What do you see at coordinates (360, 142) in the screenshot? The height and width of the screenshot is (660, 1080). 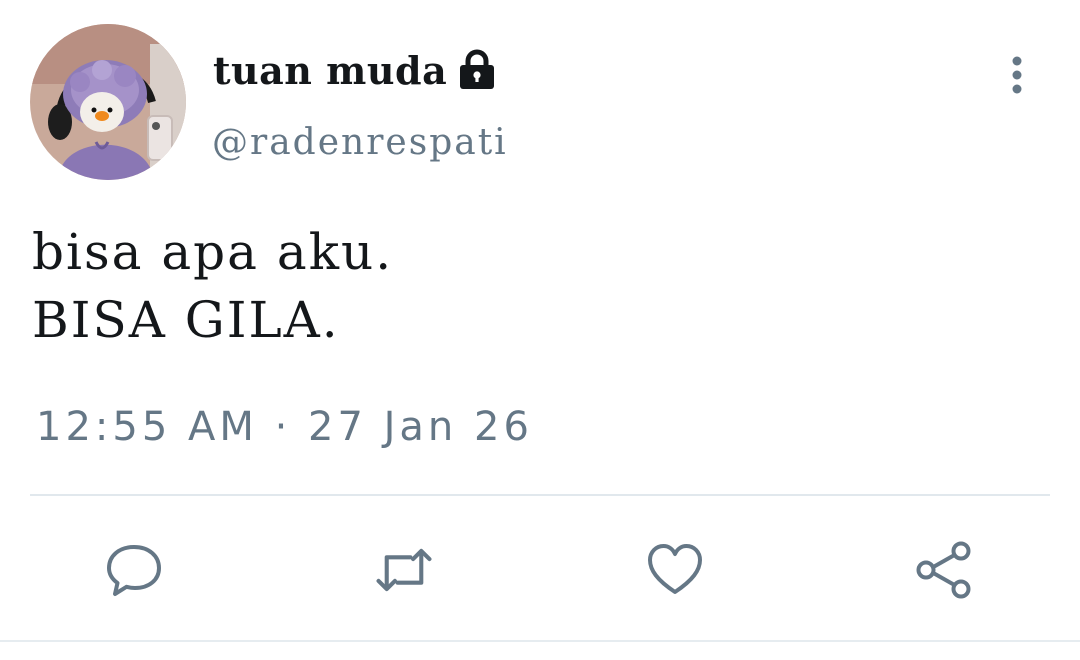 I see `user-handle: @radenrespati` at bounding box center [360, 142].